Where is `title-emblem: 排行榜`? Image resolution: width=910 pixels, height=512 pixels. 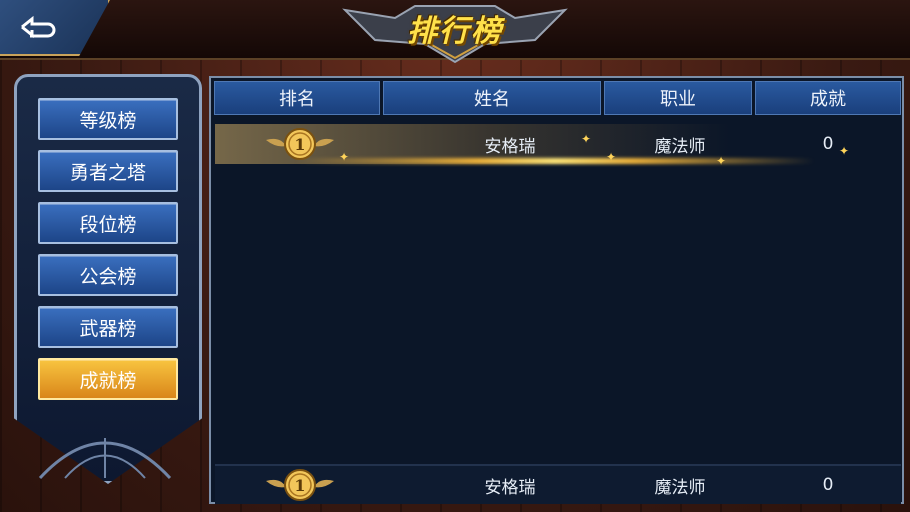
title-emblem: 排行榜 is located at coordinates (455, 33).